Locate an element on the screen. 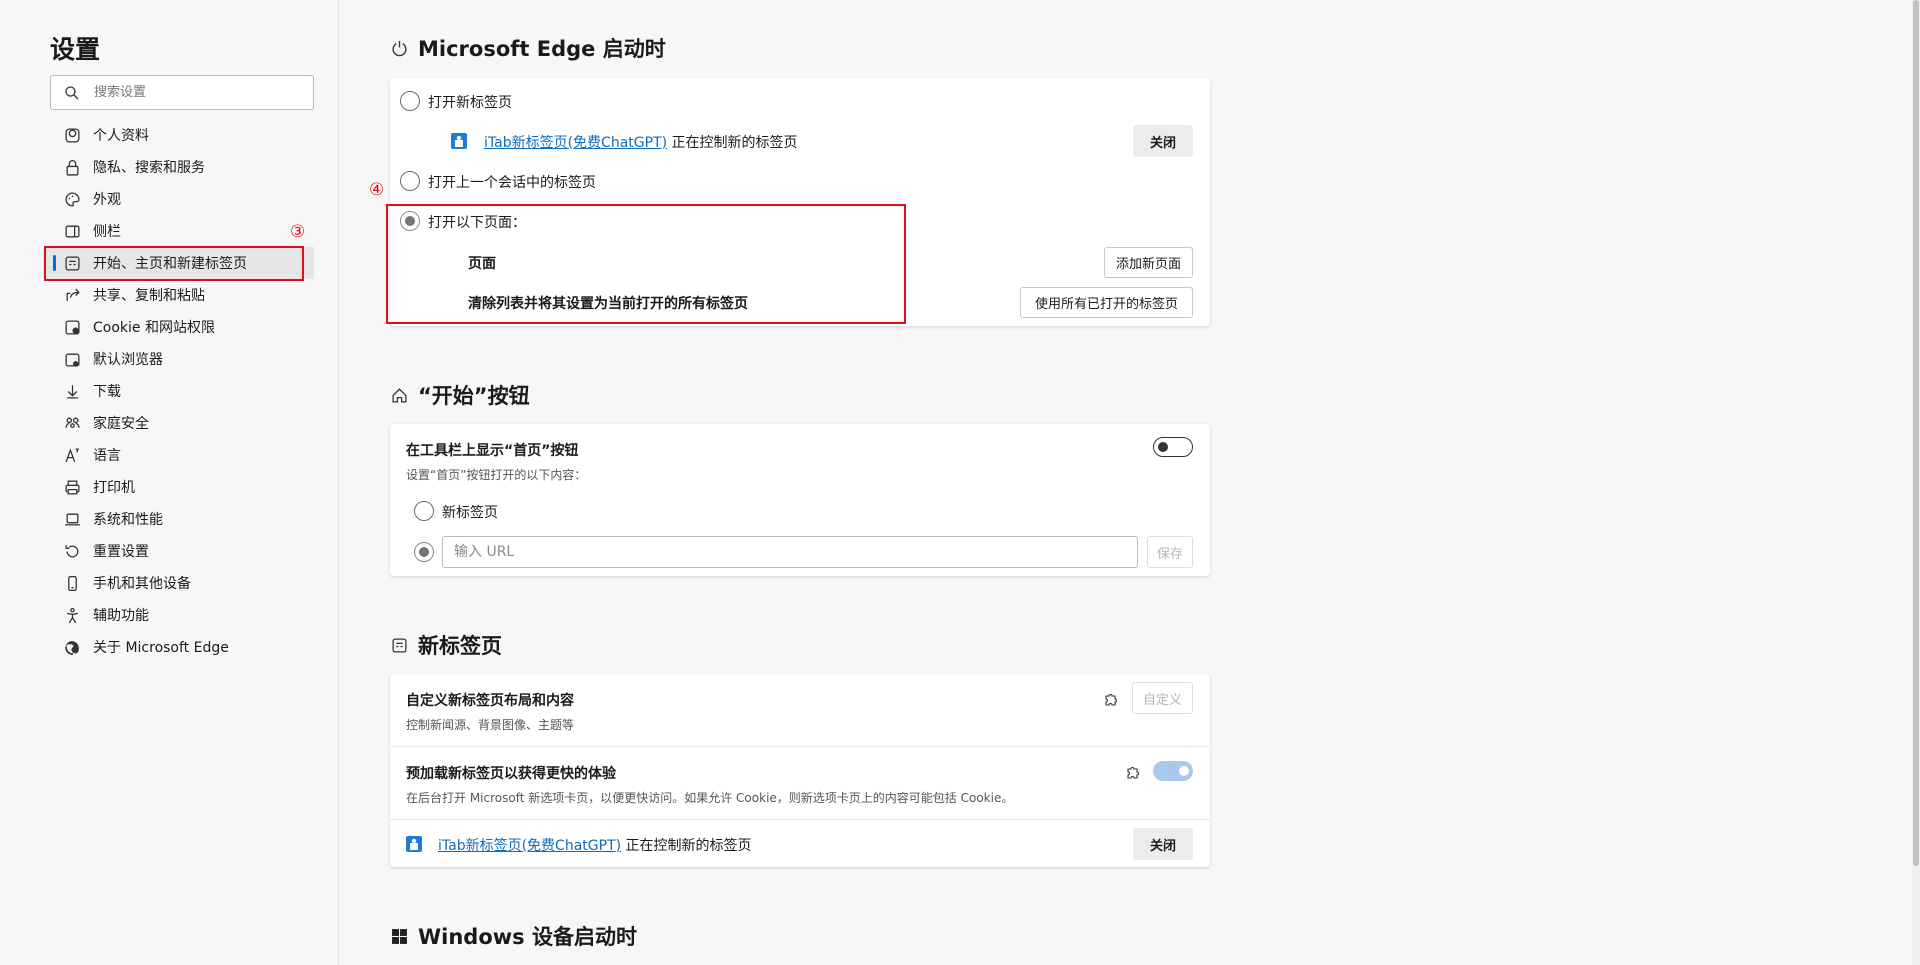 This screenshot has width=1920, height=965. windows-startup-title-text: Windows 设备启动时 is located at coordinates (527, 937).